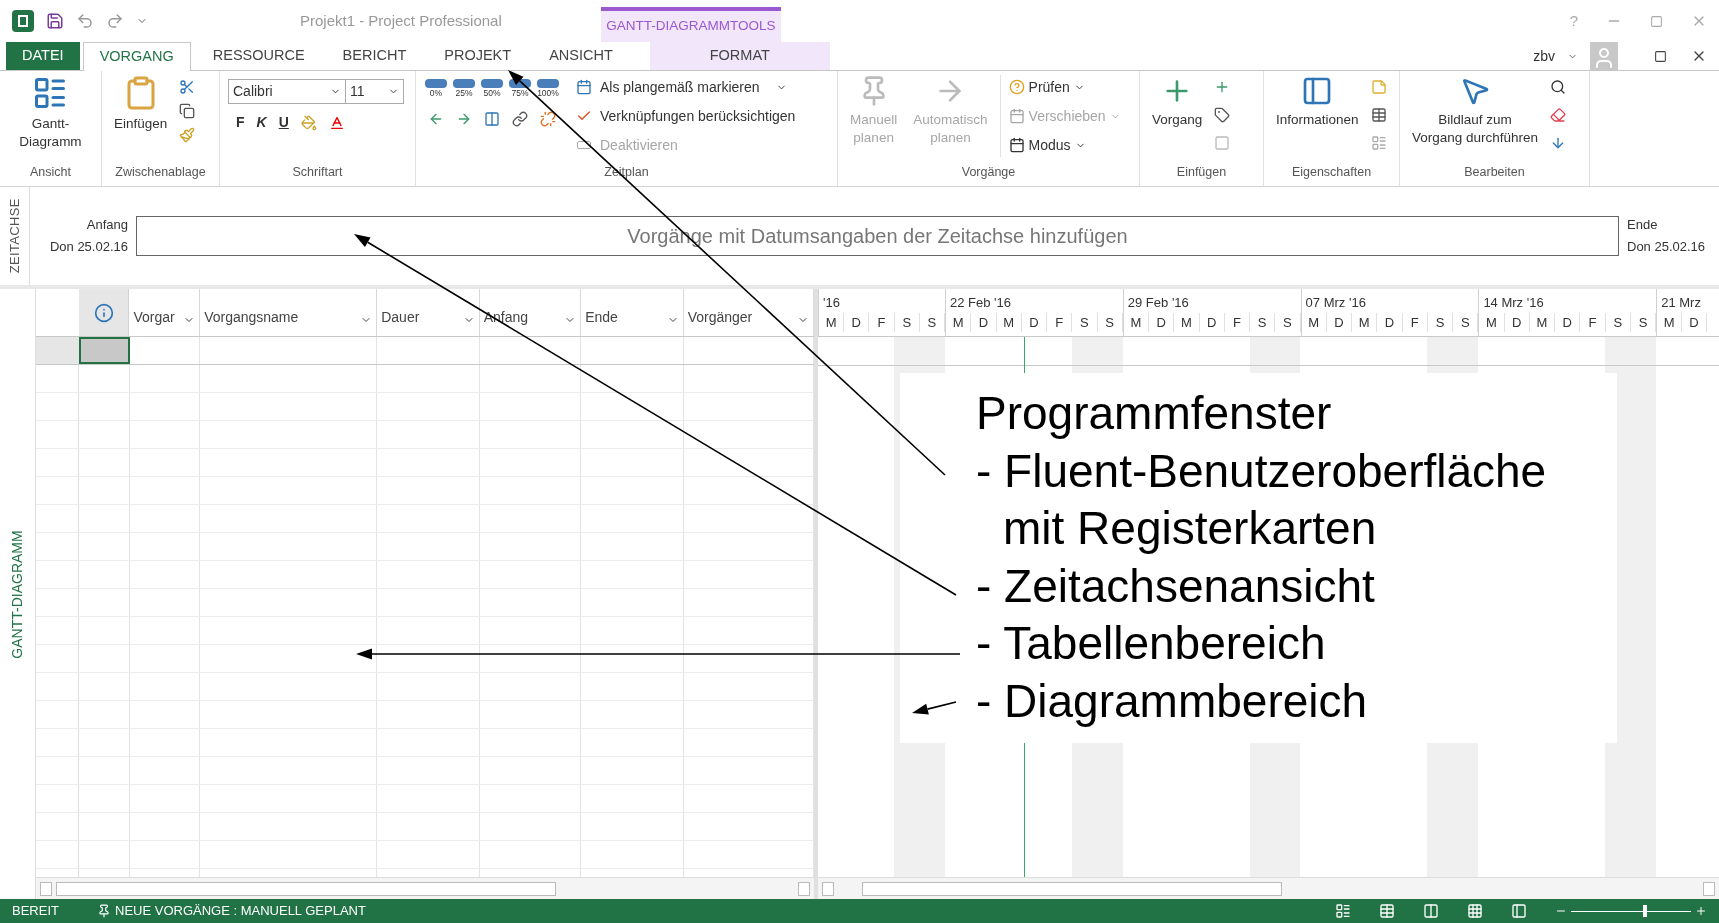 This screenshot has width=1719, height=923. I want to click on ribbon-group-label: Ansicht, so click(50, 173).